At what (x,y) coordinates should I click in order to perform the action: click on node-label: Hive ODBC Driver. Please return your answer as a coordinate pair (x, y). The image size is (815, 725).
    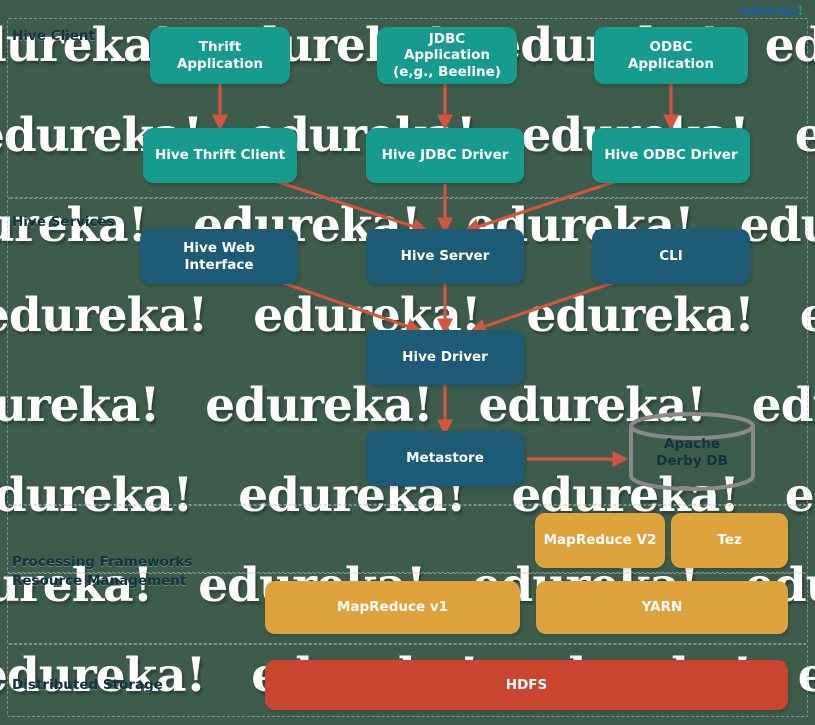
    Looking at the image, I should click on (671, 155).